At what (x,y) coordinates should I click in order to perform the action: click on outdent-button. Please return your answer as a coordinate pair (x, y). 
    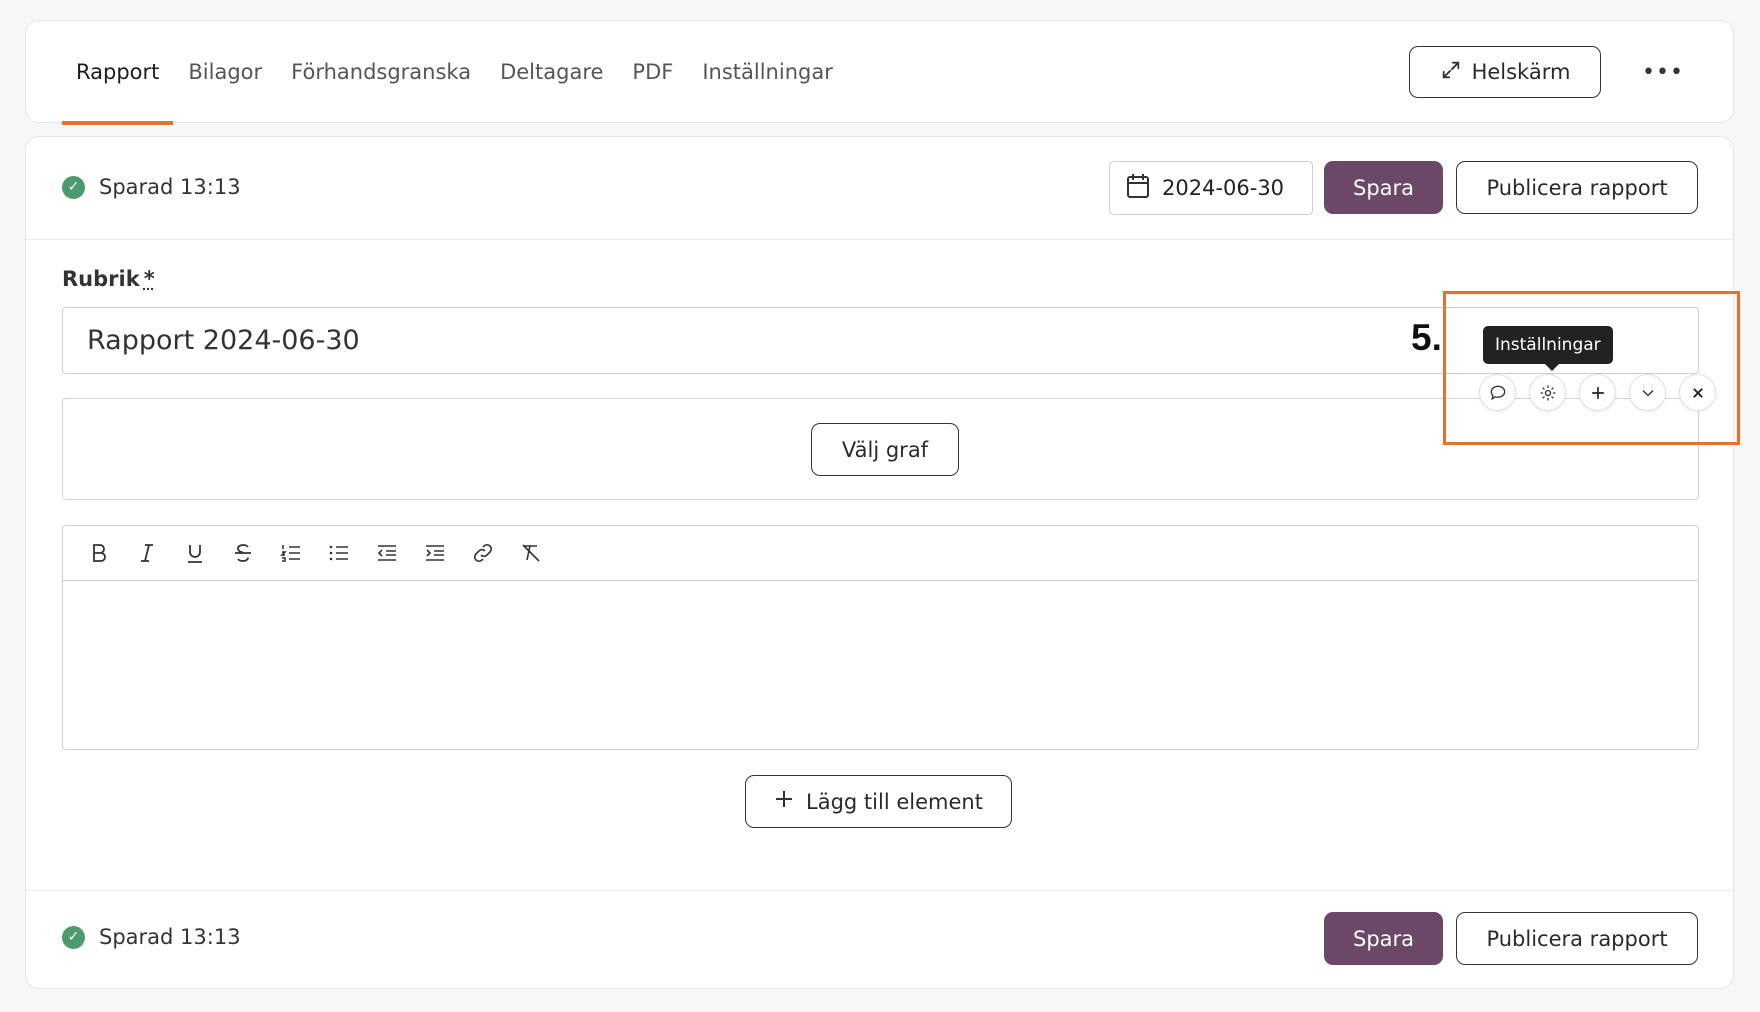
    Looking at the image, I should click on (387, 553).